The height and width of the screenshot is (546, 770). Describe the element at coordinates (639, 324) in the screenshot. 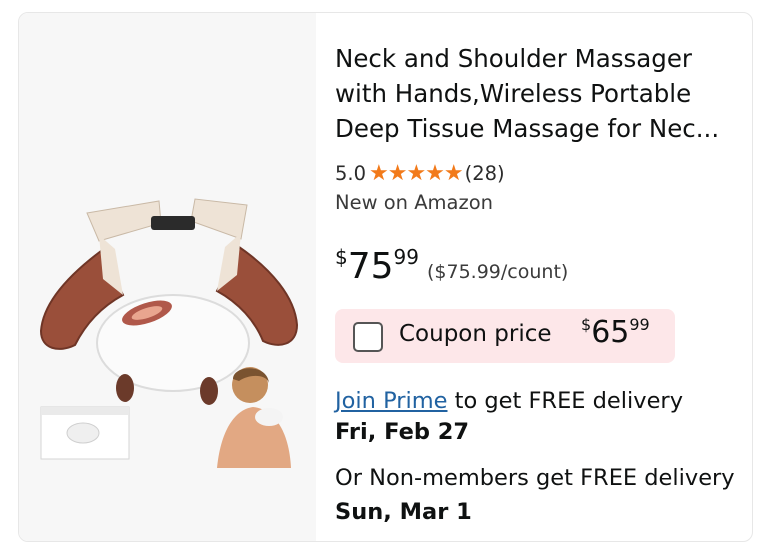

I see `coupon-fraction: 99` at that location.